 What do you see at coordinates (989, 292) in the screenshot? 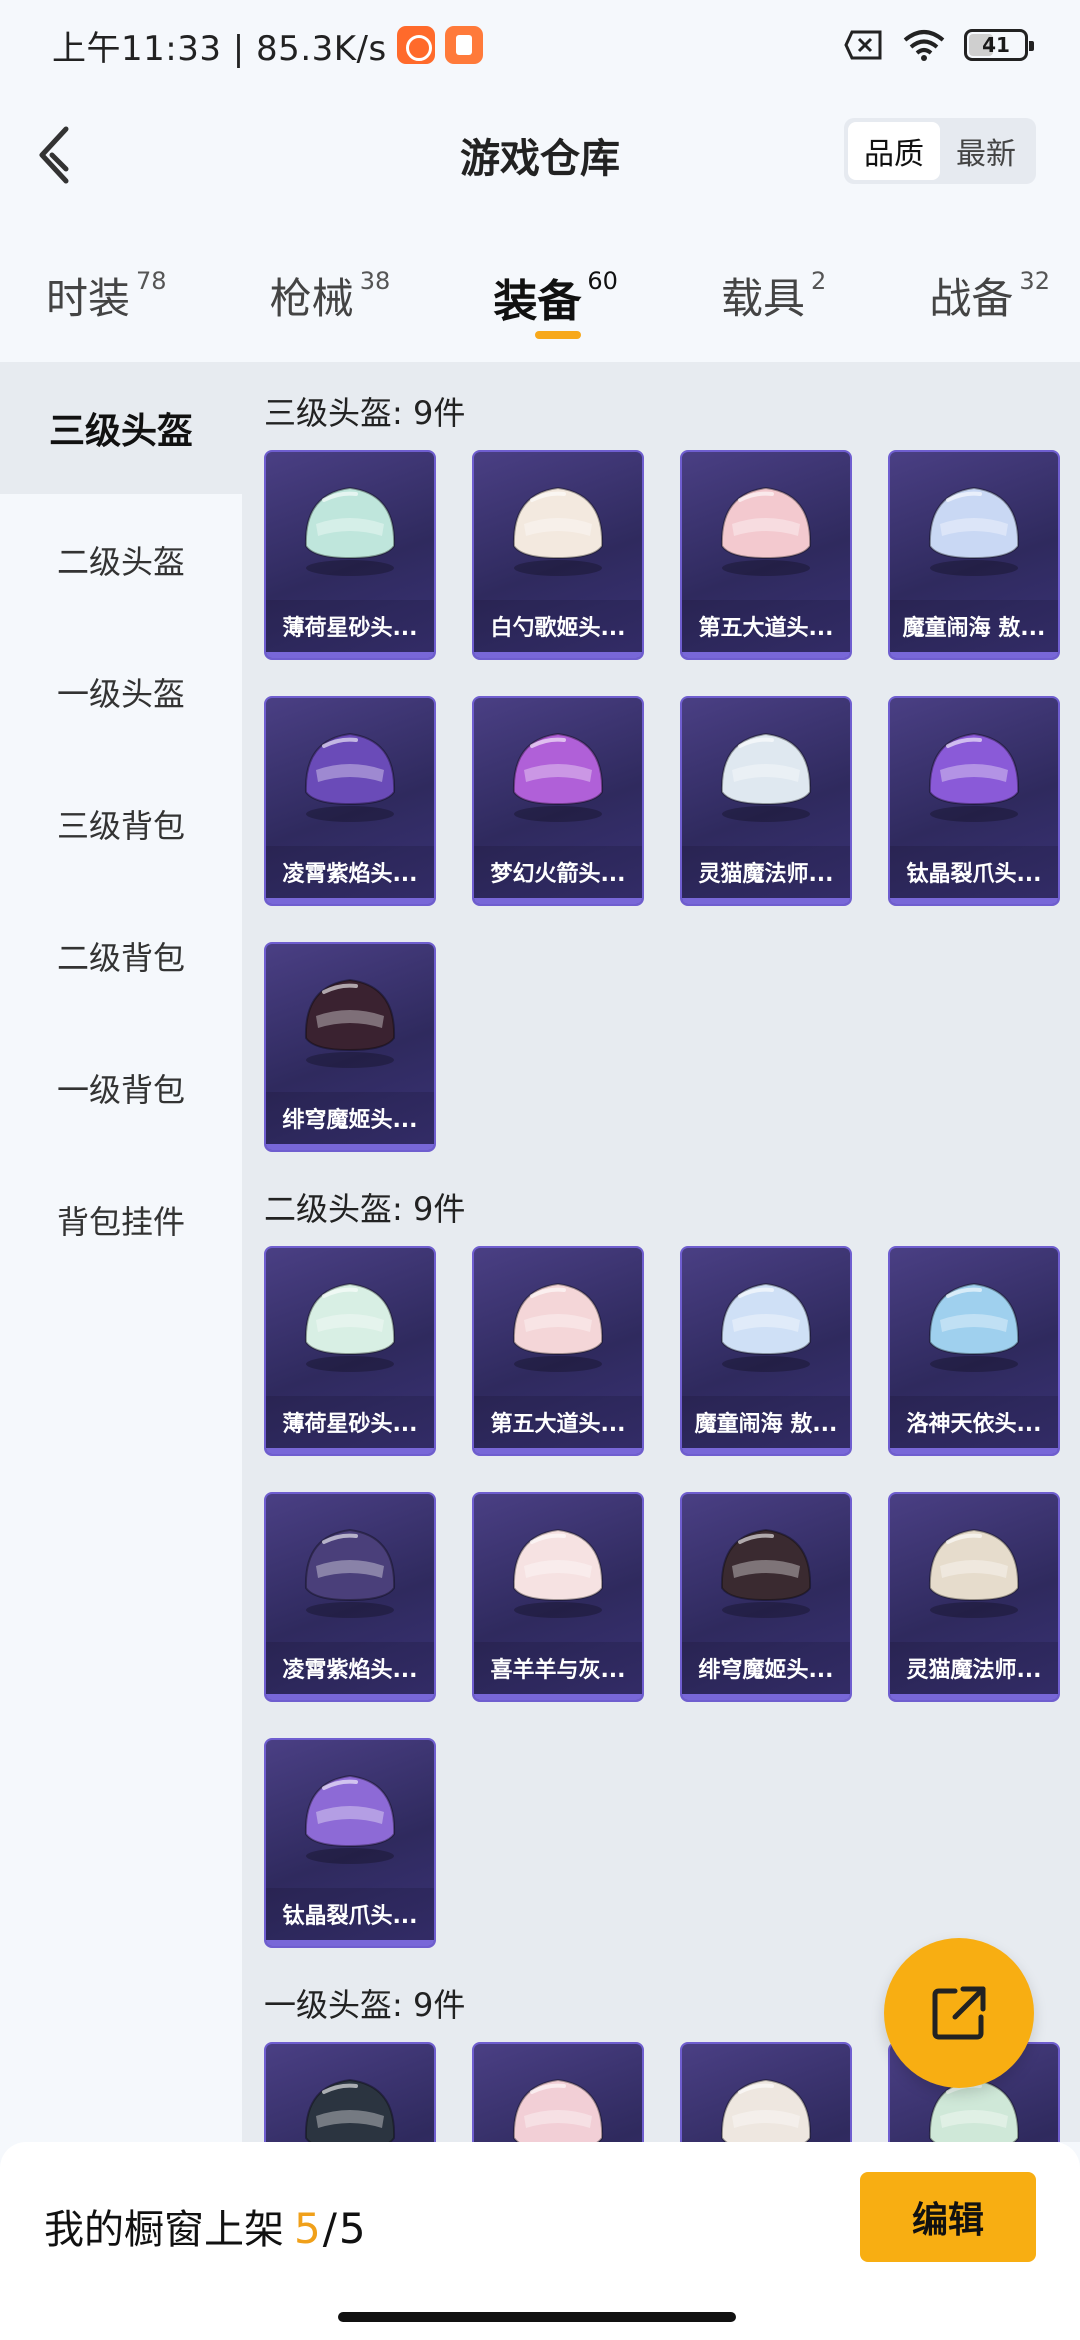
I see `tab-supplies: 战备 32` at bounding box center [989, 292].